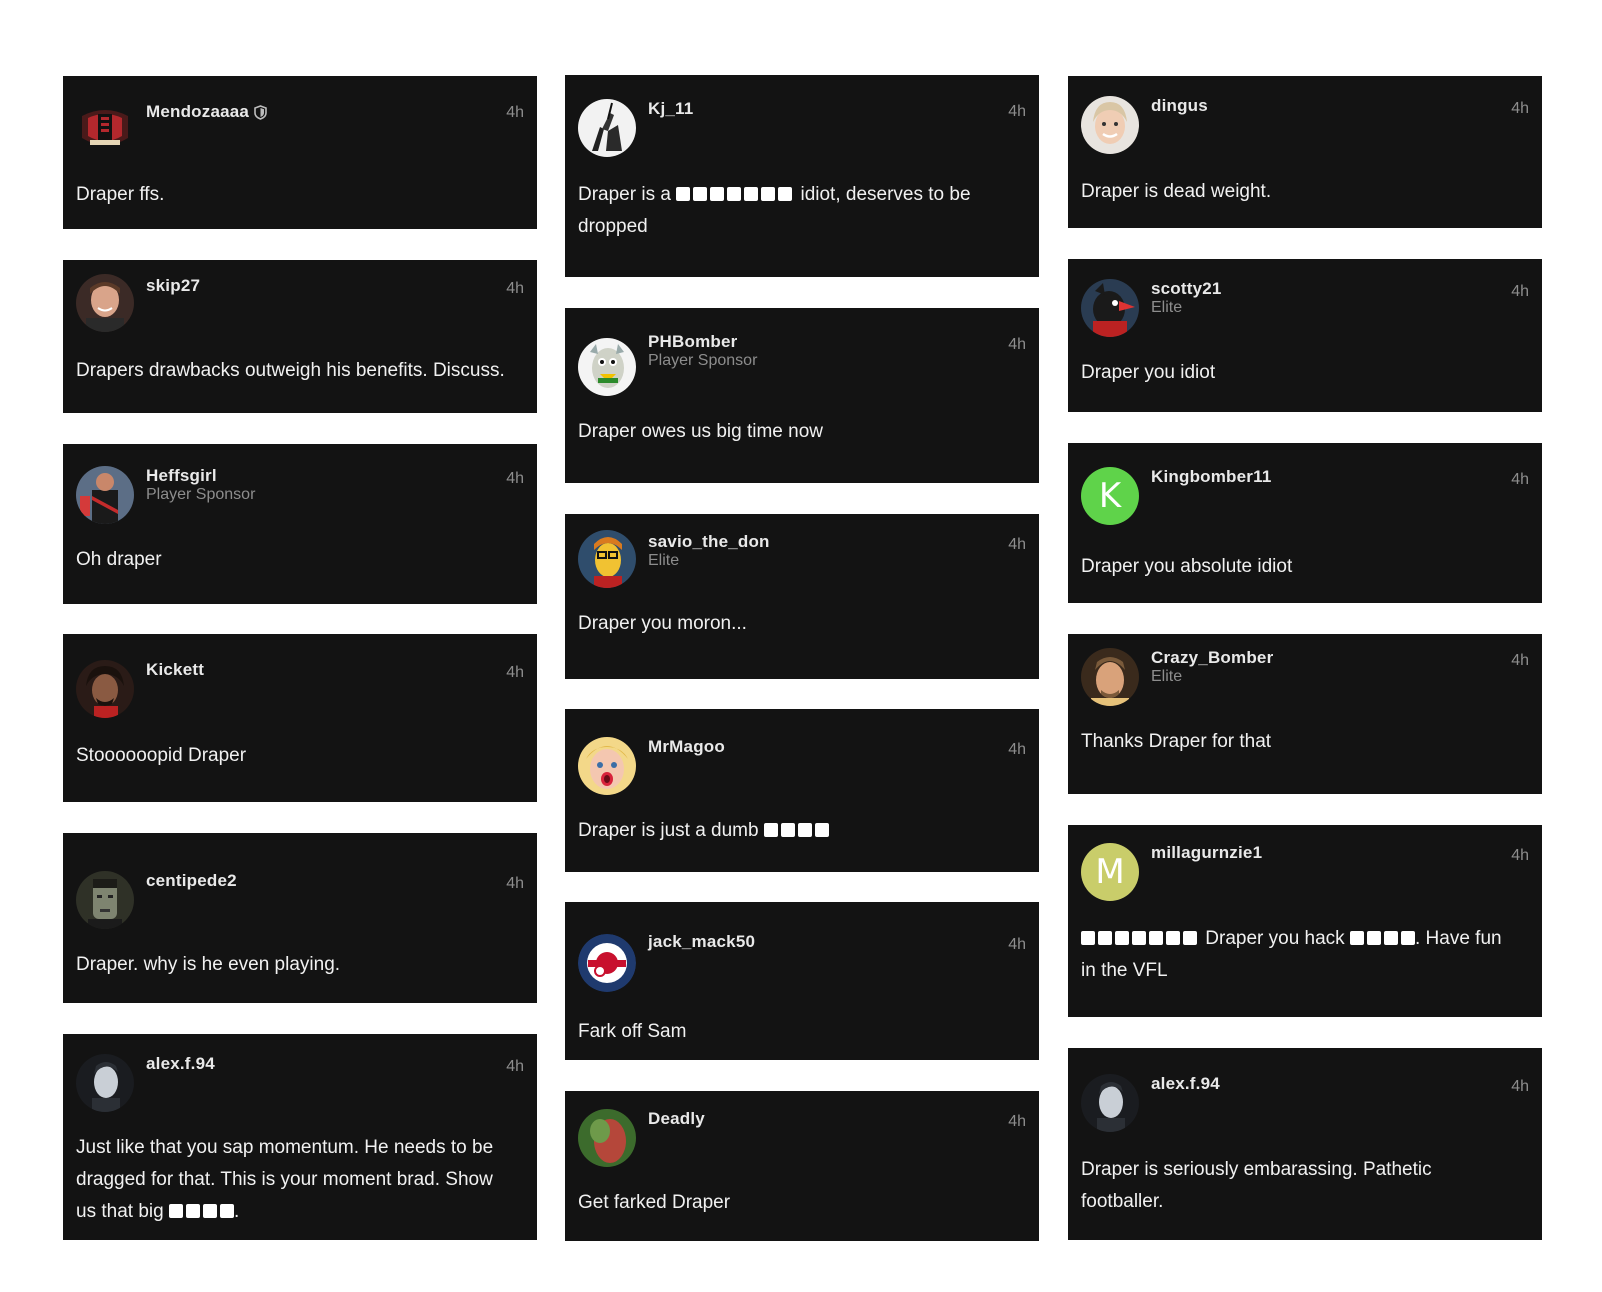 This screenshot has width=1602, height=1292. I want to click on comment-text: Draper you absolute idiot, so click(1187, 566).